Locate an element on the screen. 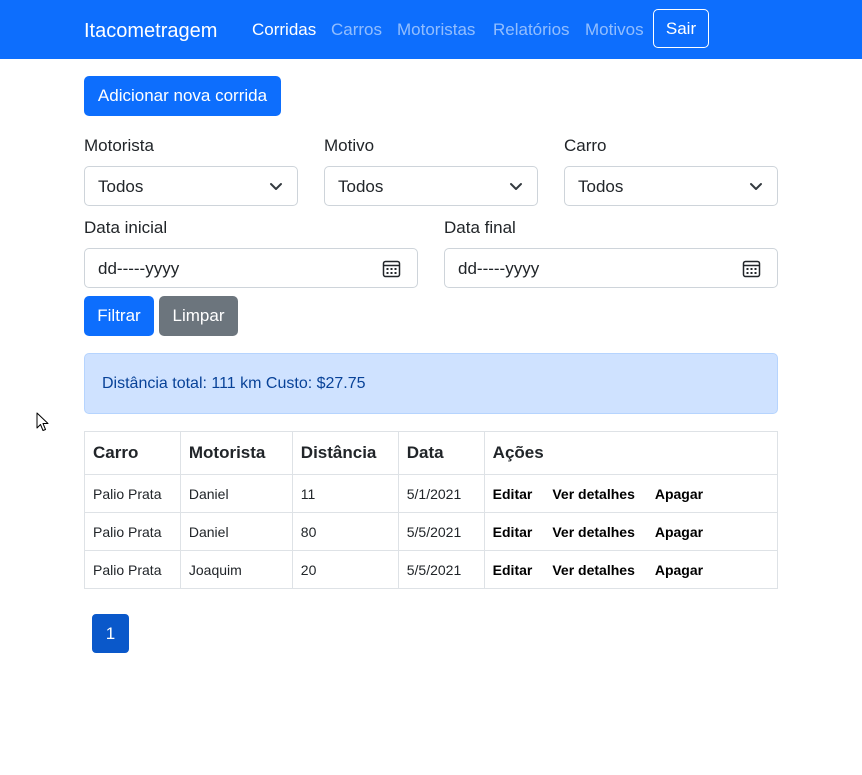 The image size is (862, 775). data-final-label: Data final is located at coordinates (480, 227).